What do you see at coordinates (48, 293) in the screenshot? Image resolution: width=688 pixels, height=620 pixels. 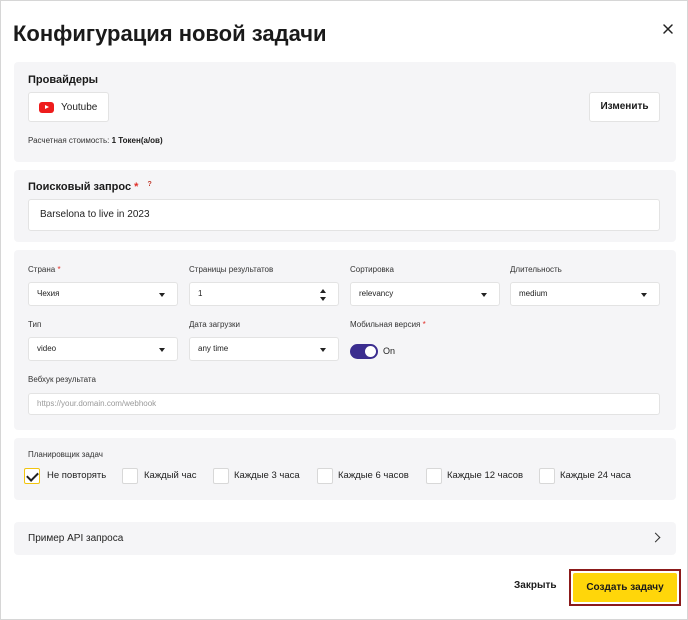 I see `country-value: Чехия` at bounding box center [48, 293].